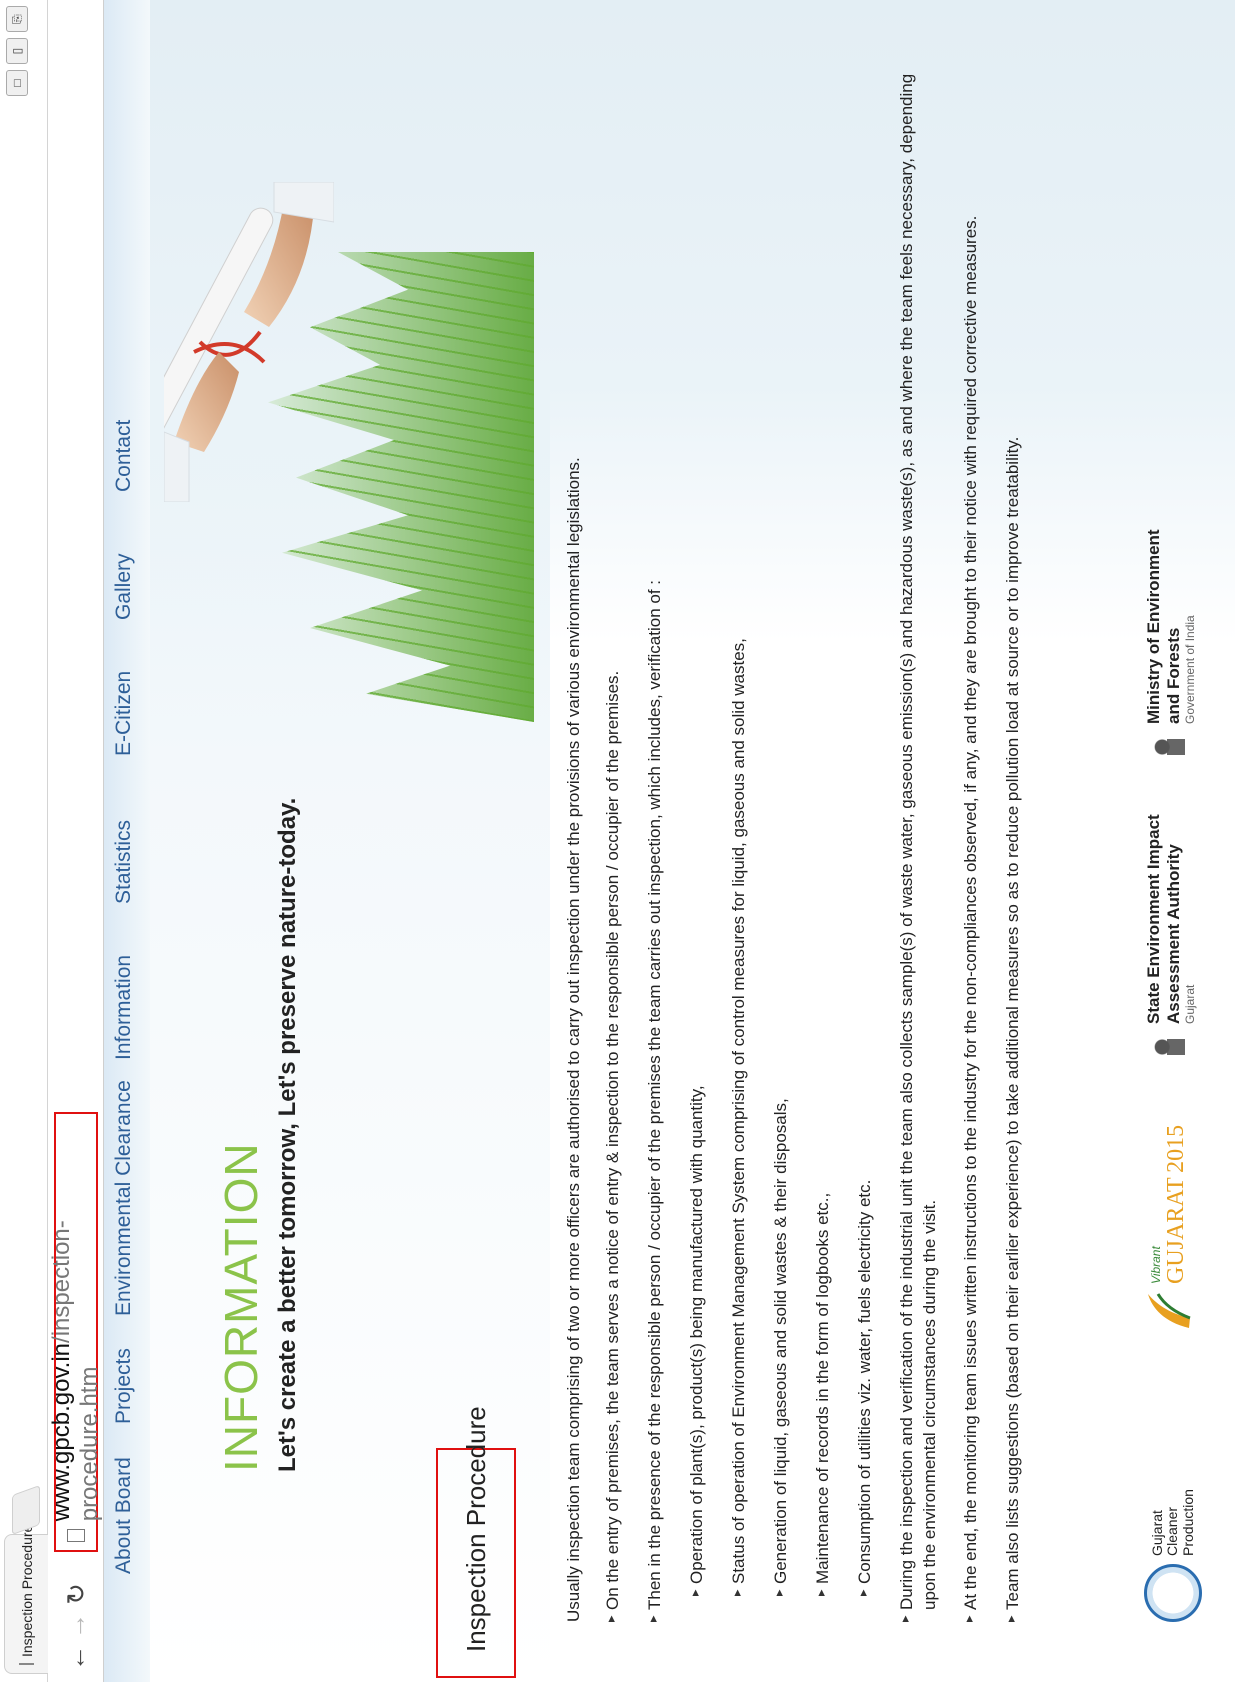 The image size is (1235, 1682). I want to click on nav-about-board: About Board, so click(124, 1515).